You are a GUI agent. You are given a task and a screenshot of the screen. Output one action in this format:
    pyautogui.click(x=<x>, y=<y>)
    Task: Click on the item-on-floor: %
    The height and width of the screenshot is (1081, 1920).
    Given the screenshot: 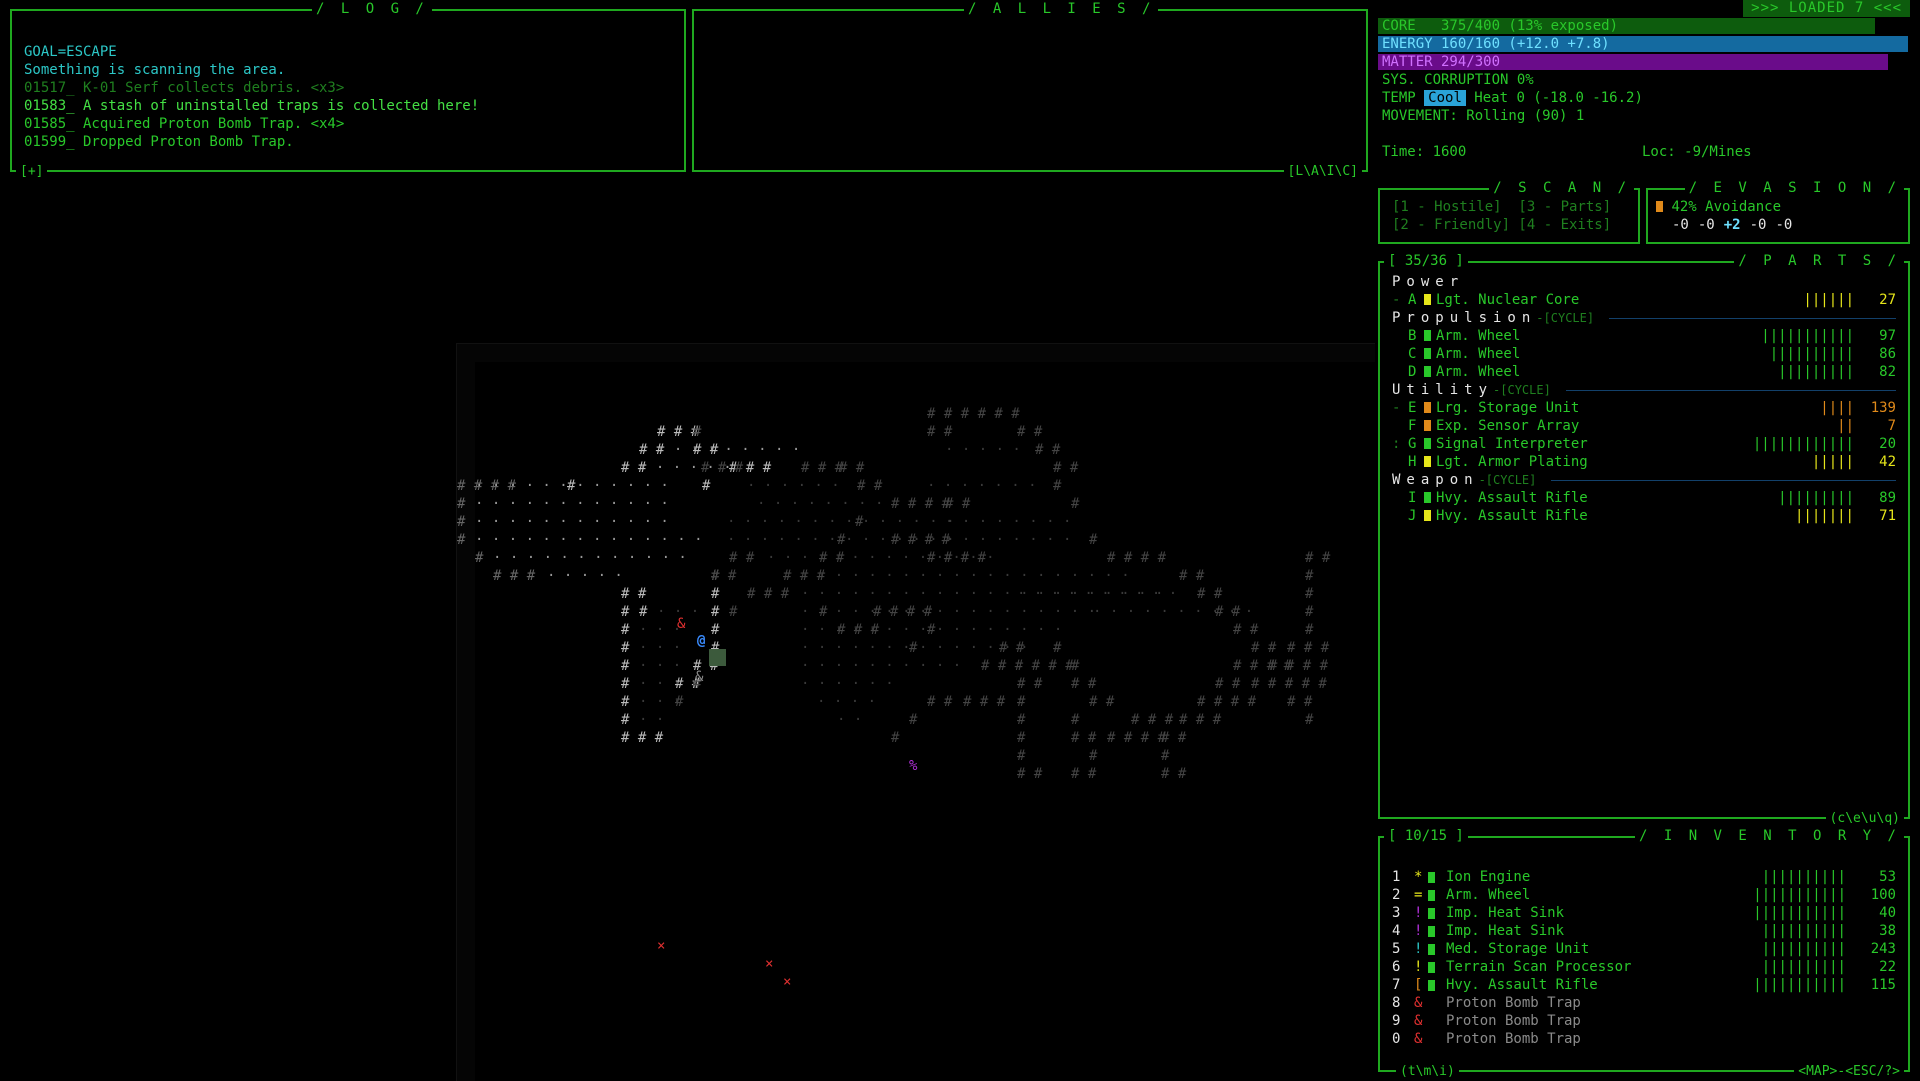 What is the action you would take?
    pyautogui.click(x=913, y=766)
    